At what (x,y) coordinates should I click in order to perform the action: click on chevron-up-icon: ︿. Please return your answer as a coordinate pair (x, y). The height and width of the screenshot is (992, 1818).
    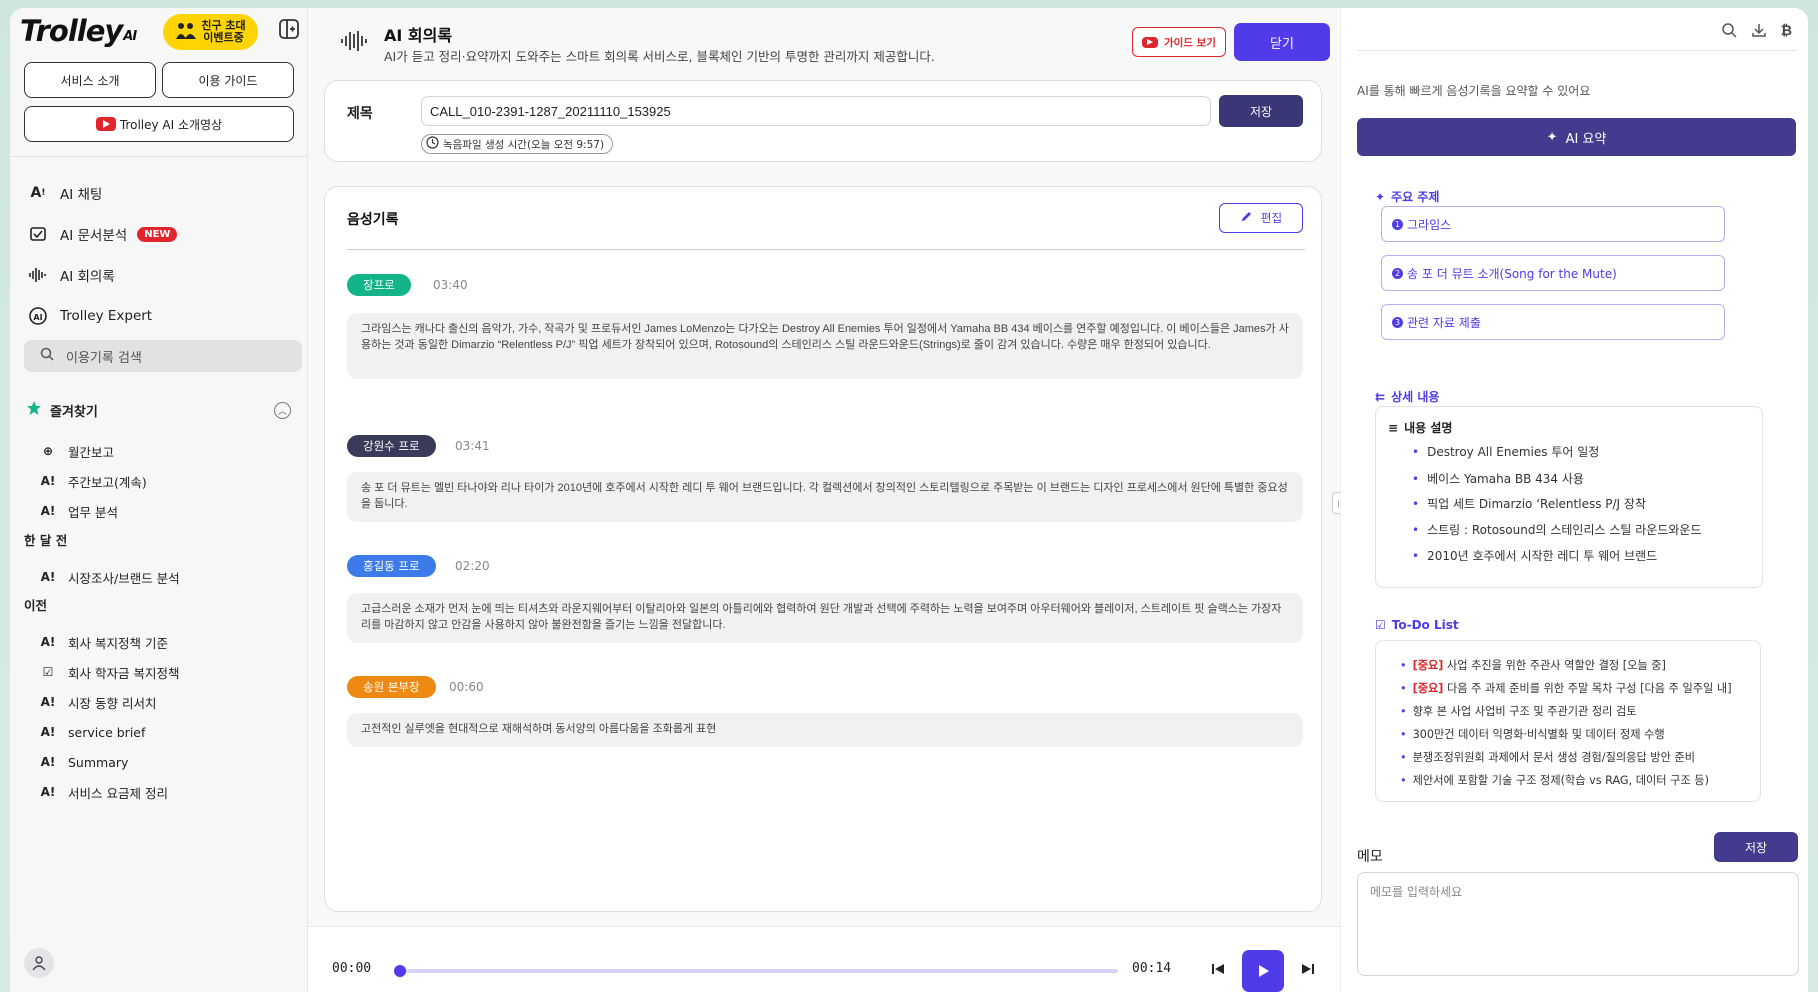
    Looking at the image, I should click on (282, 410).